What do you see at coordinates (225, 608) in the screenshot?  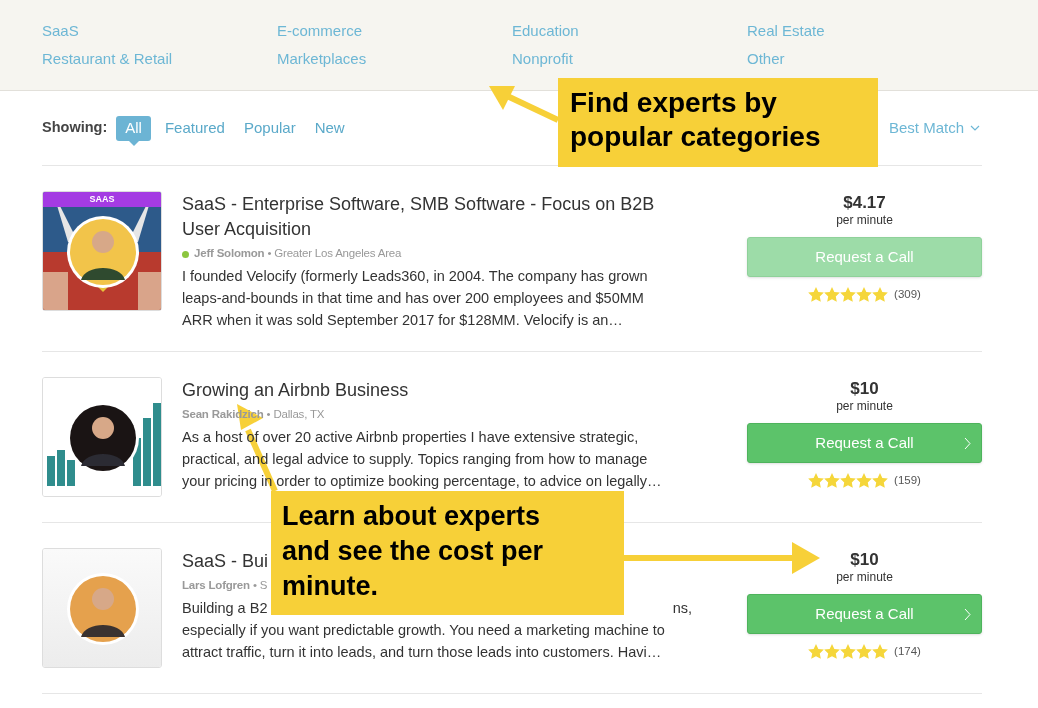 I see `description-text: Building a B2` at bounding box center [225, 608].